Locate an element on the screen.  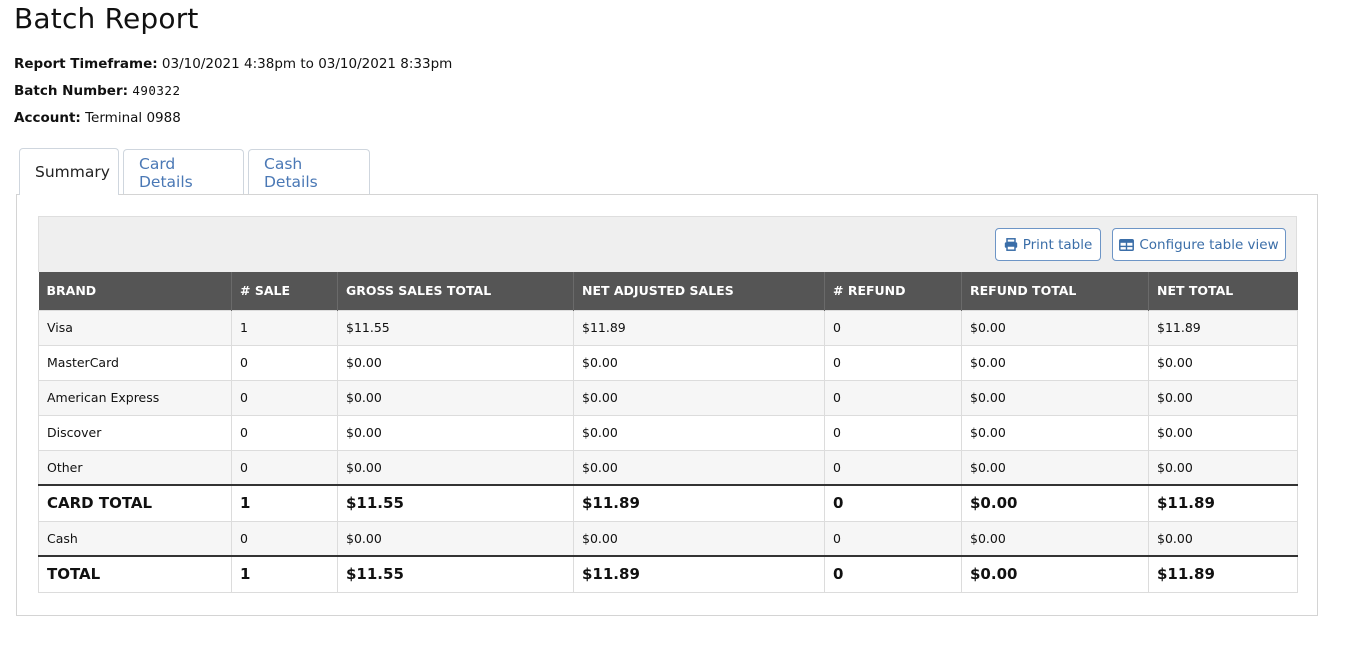
table-cell: Cash is located at coordinates (135, 538).